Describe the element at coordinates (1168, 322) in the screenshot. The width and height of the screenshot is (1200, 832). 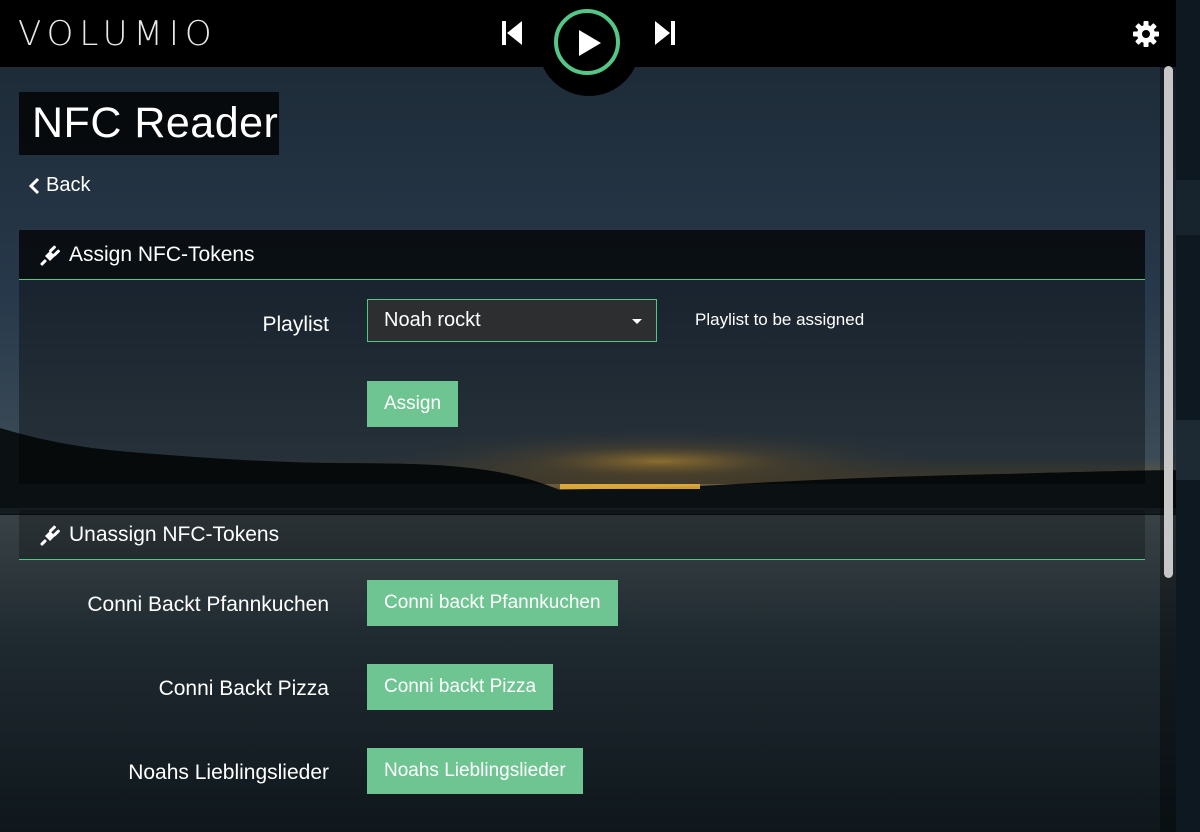
I see `scrollbar-thumb` at that location.